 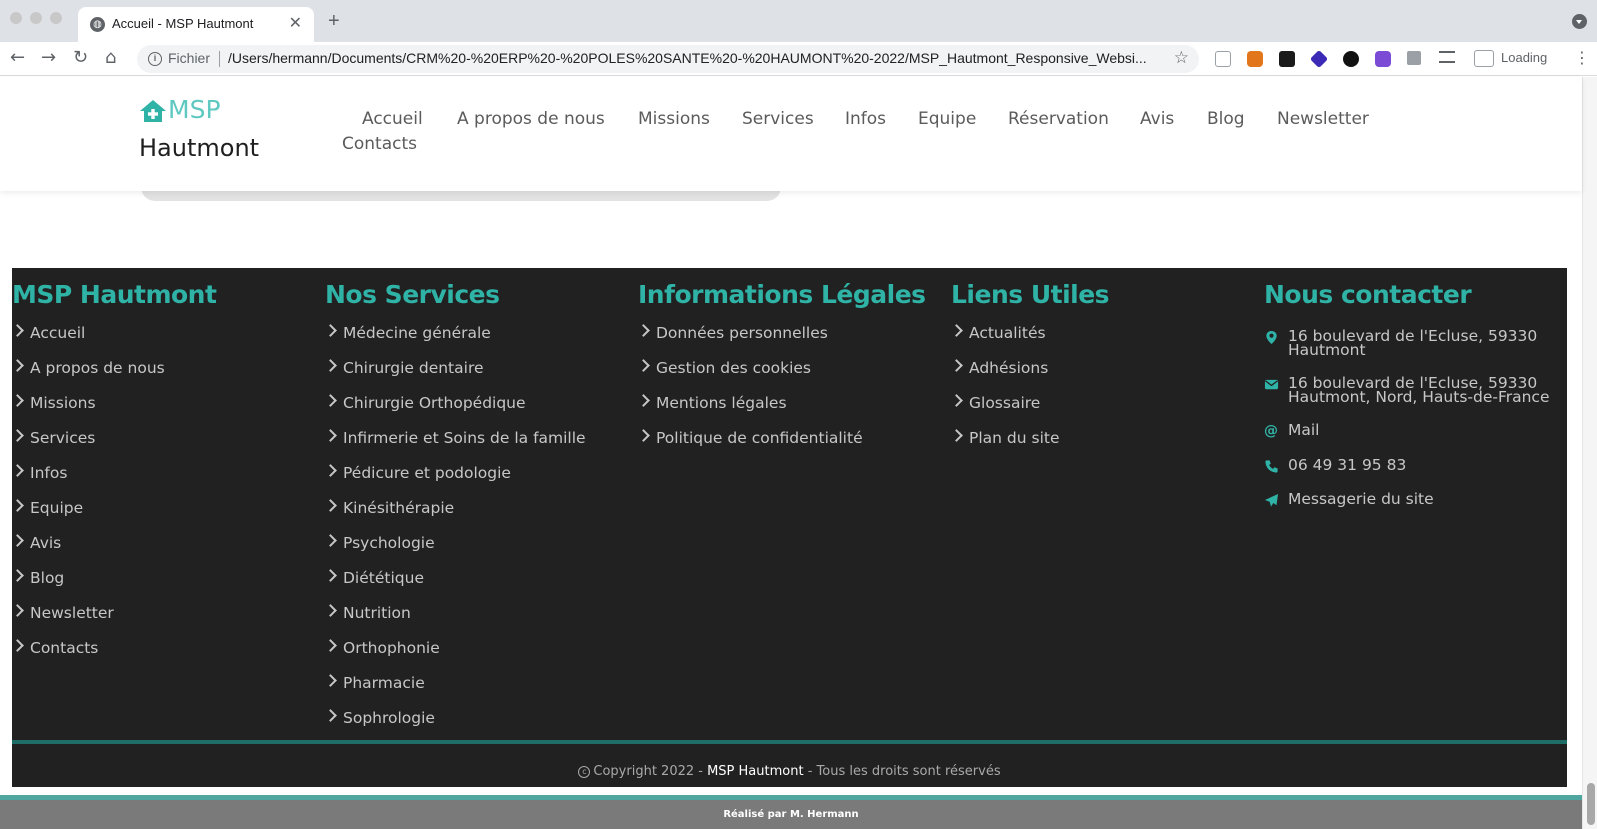 I want to click on at-sign-icon: @, so click(x=1271, y=431).